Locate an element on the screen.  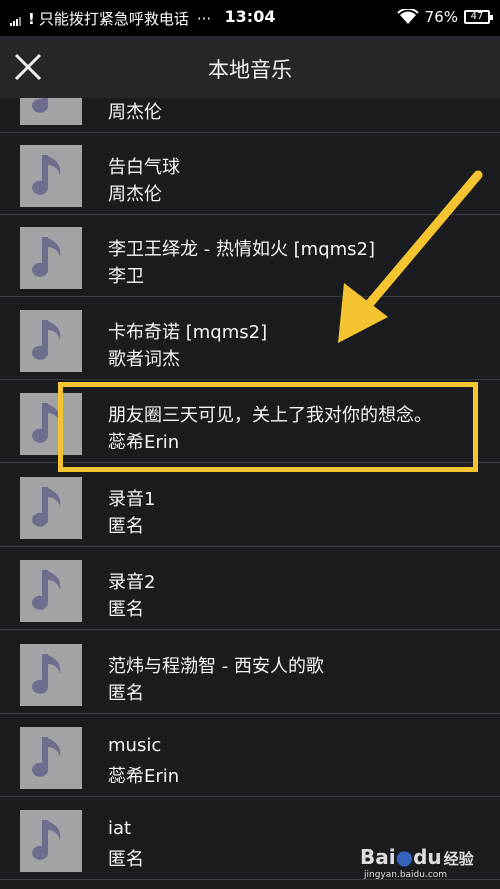
song-artist: 李卫 is located at coordinates (126, 276).